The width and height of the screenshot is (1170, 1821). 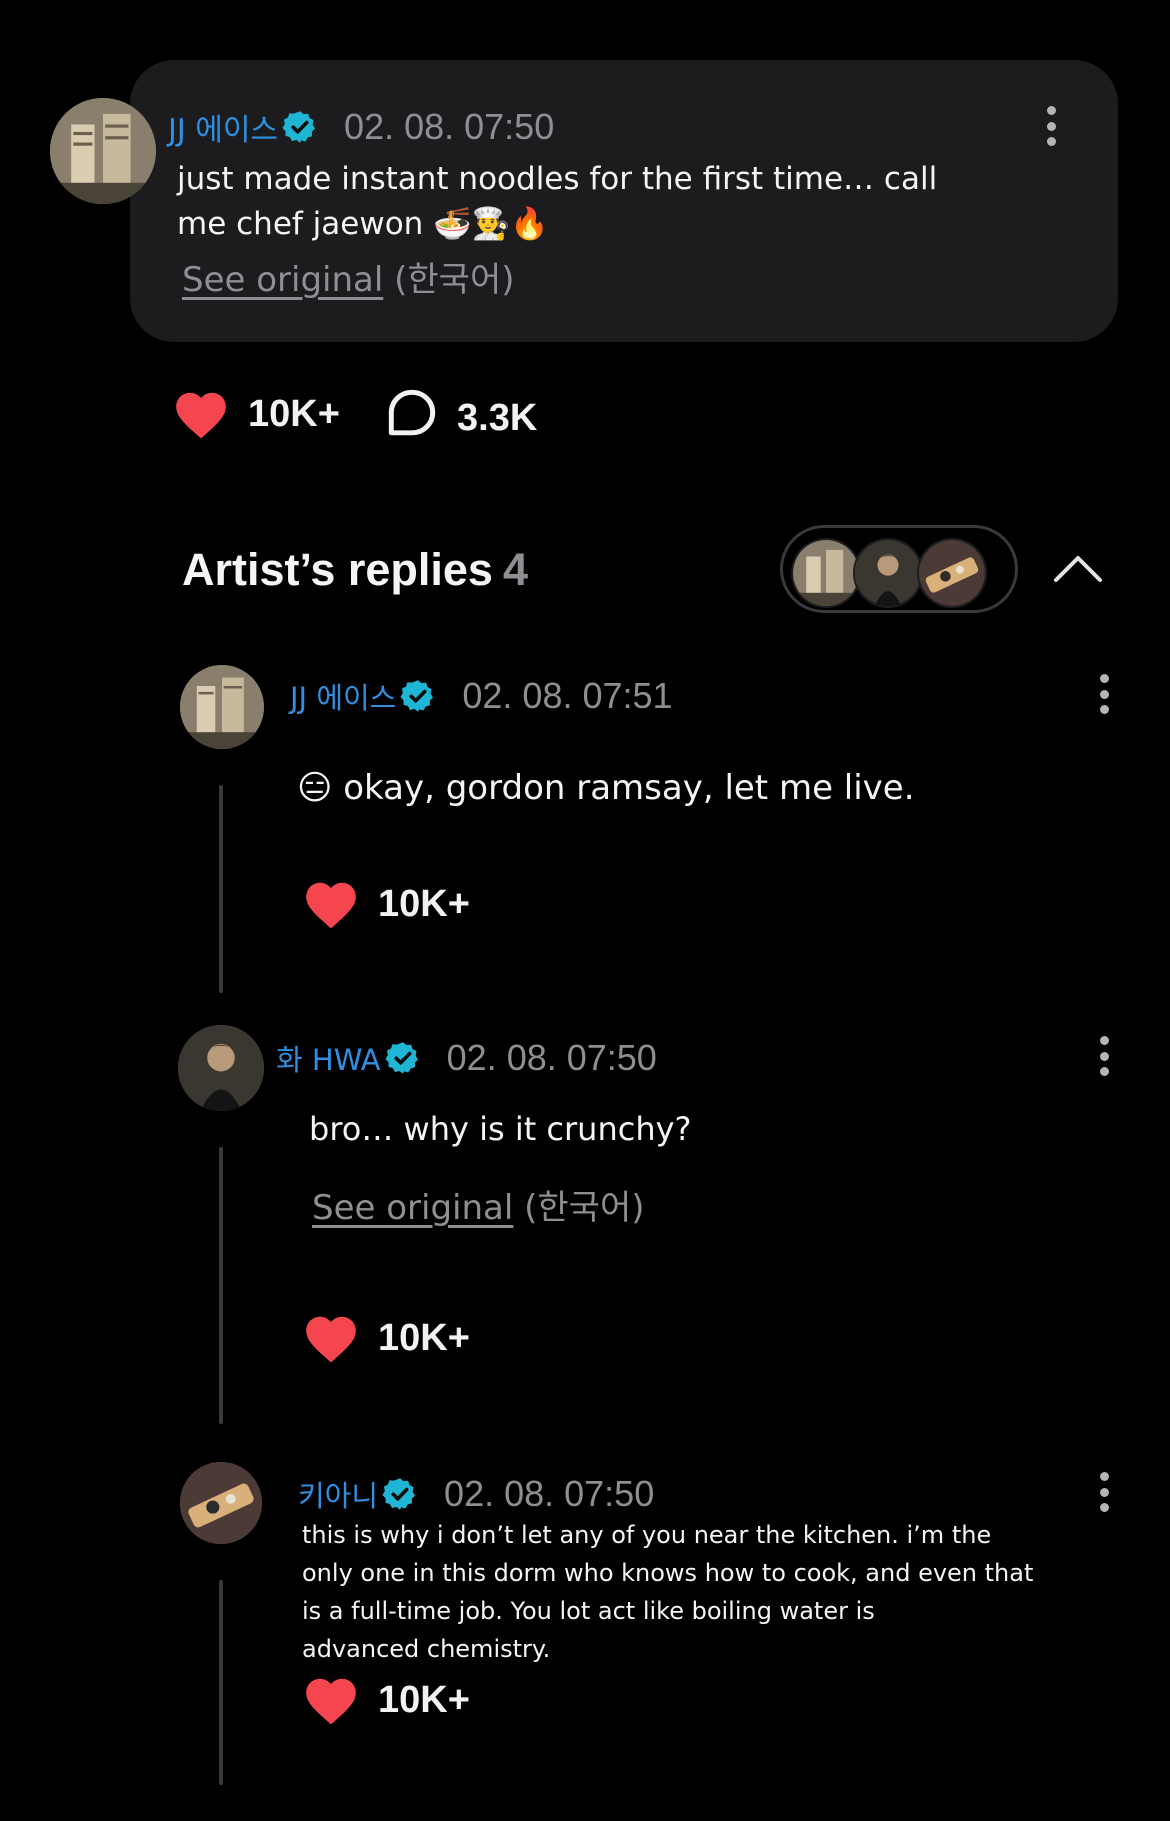 What do you see at coordinates (223, 127) in the screenshot?
I see `post-author-name: JJ 에이스` at bounding box center [223, 127].